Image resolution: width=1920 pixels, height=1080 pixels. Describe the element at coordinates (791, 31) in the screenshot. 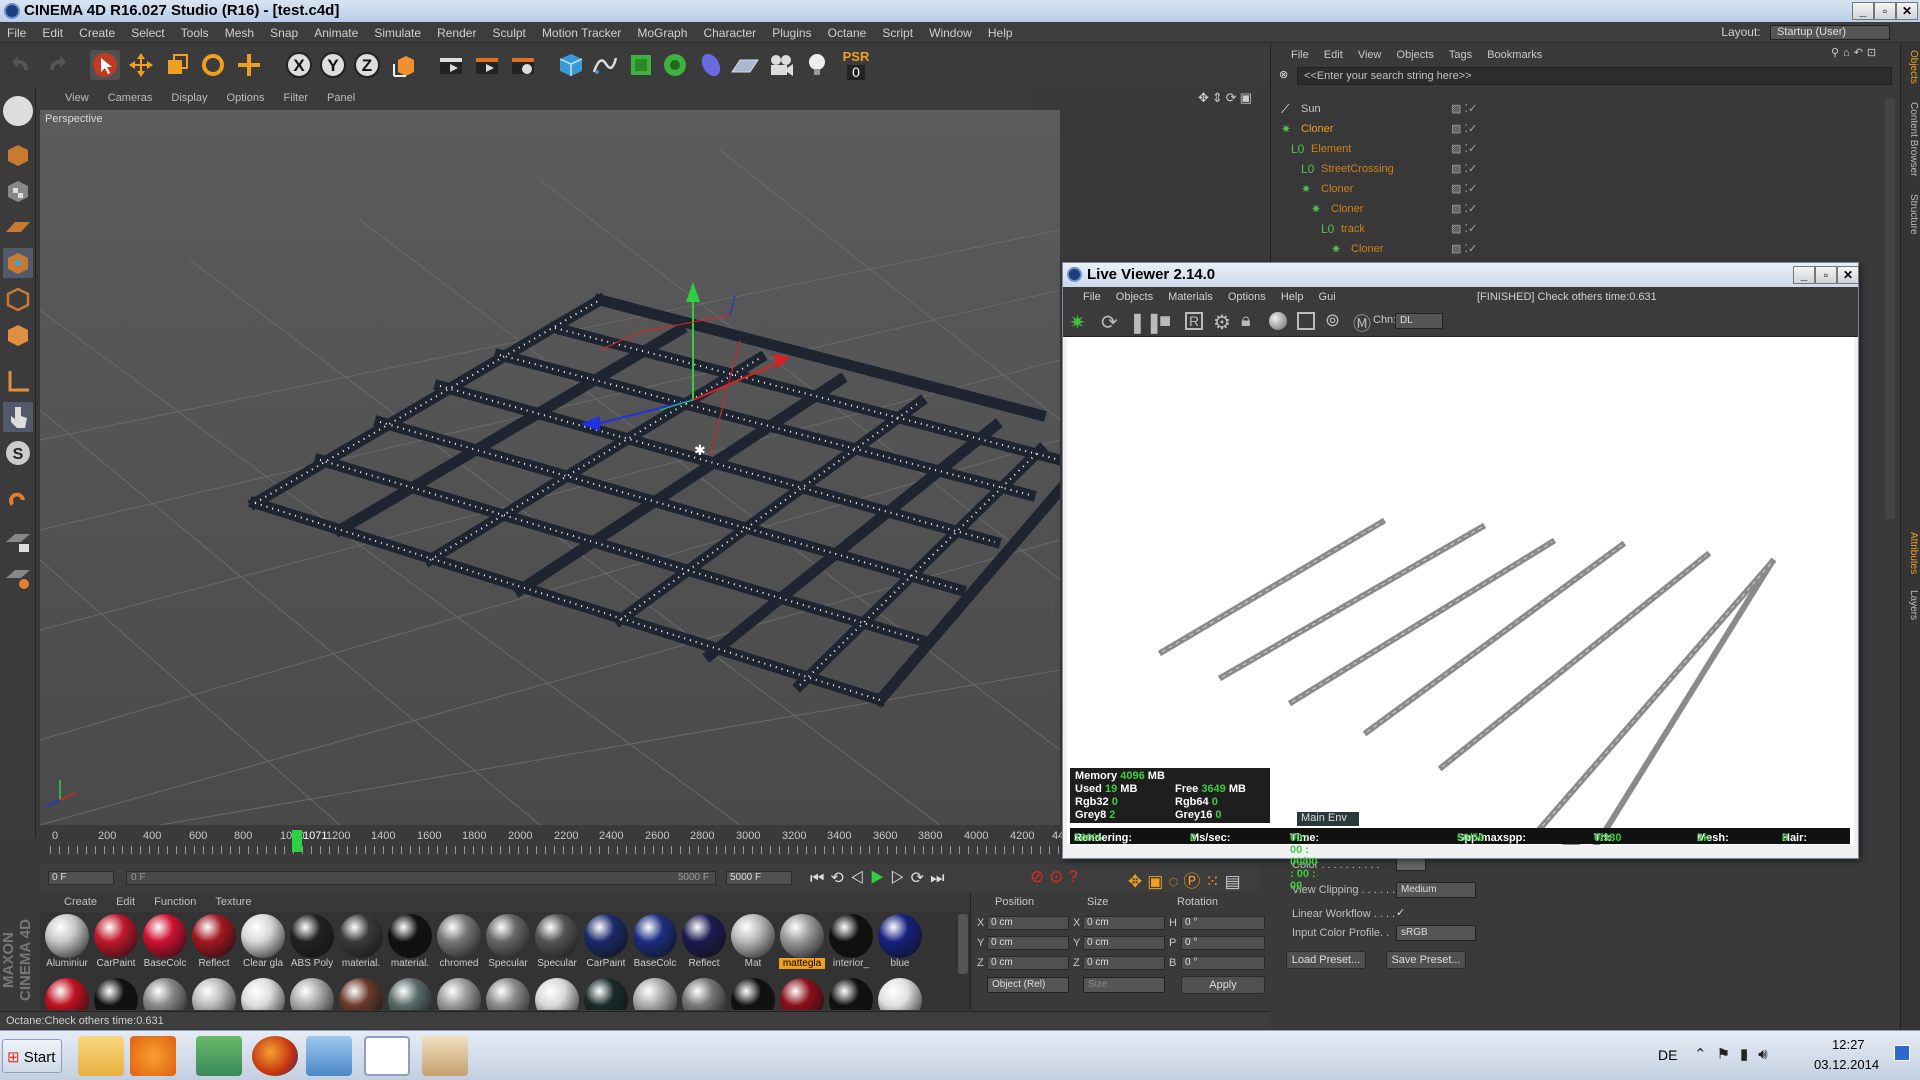

I see `menu-plugins: Plugins` at that location.